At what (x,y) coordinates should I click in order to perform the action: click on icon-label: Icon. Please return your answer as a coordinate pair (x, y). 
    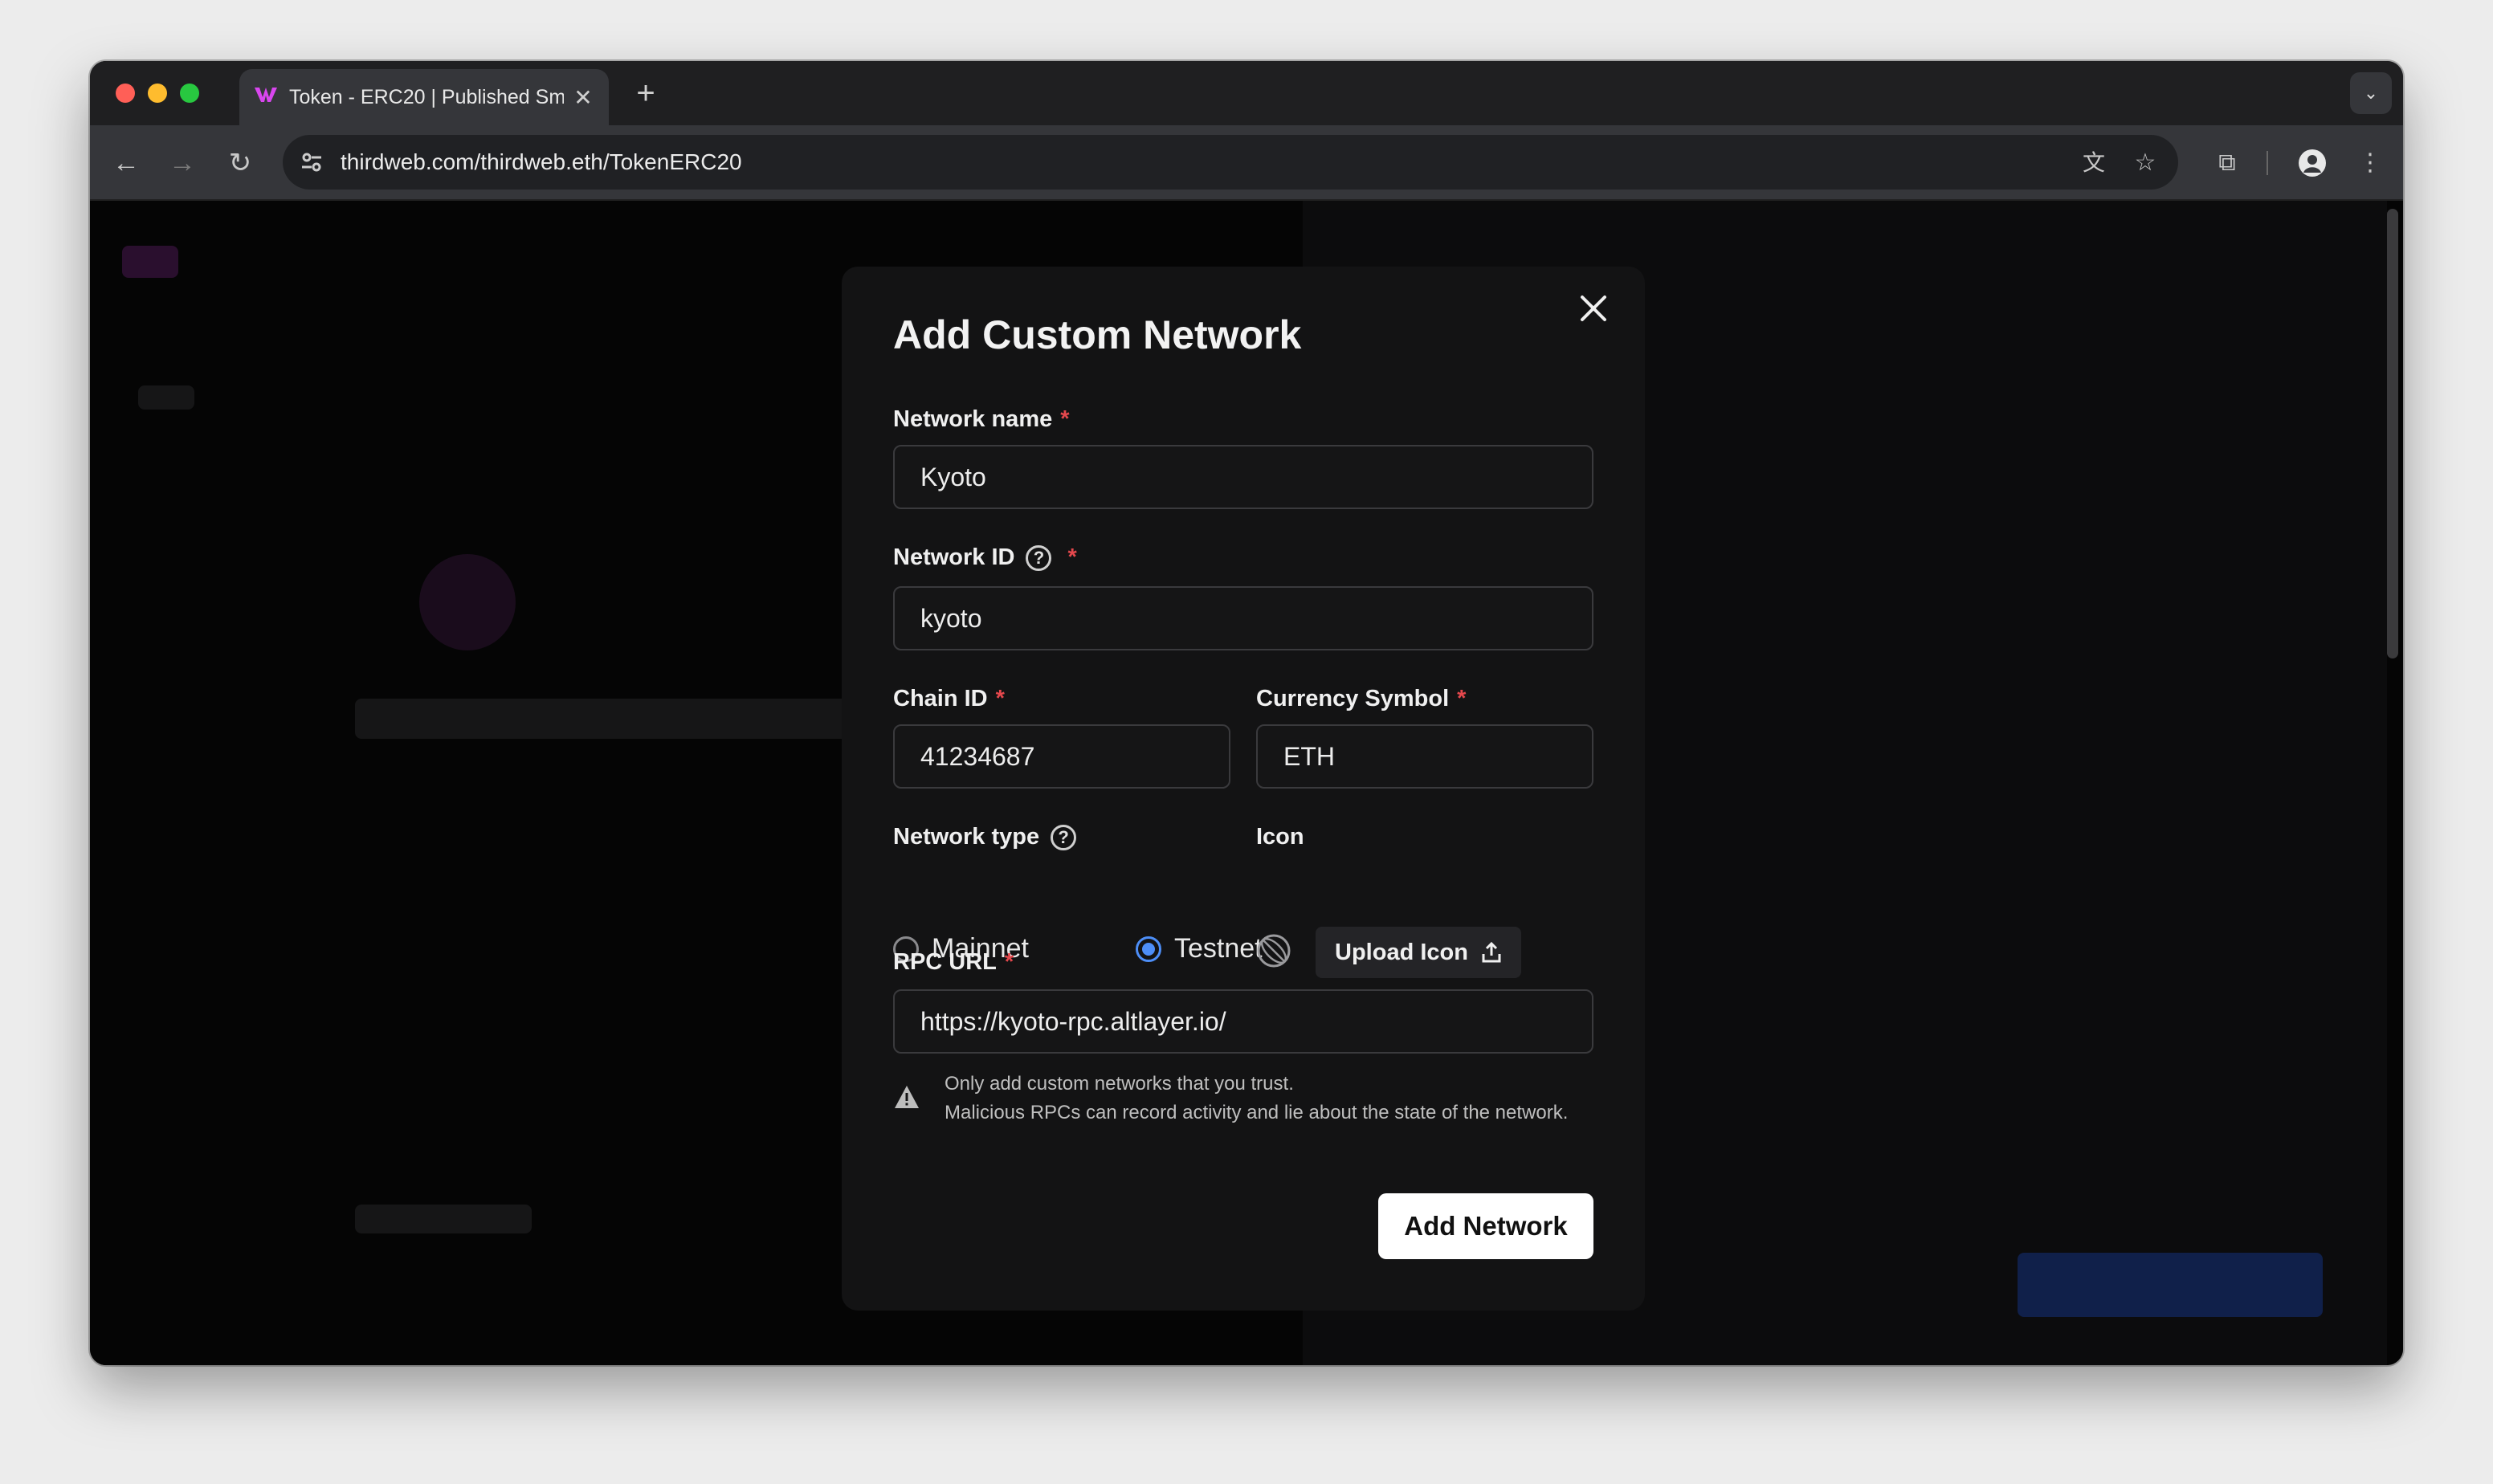
    Looking at the image, I should click on (1280, 837).